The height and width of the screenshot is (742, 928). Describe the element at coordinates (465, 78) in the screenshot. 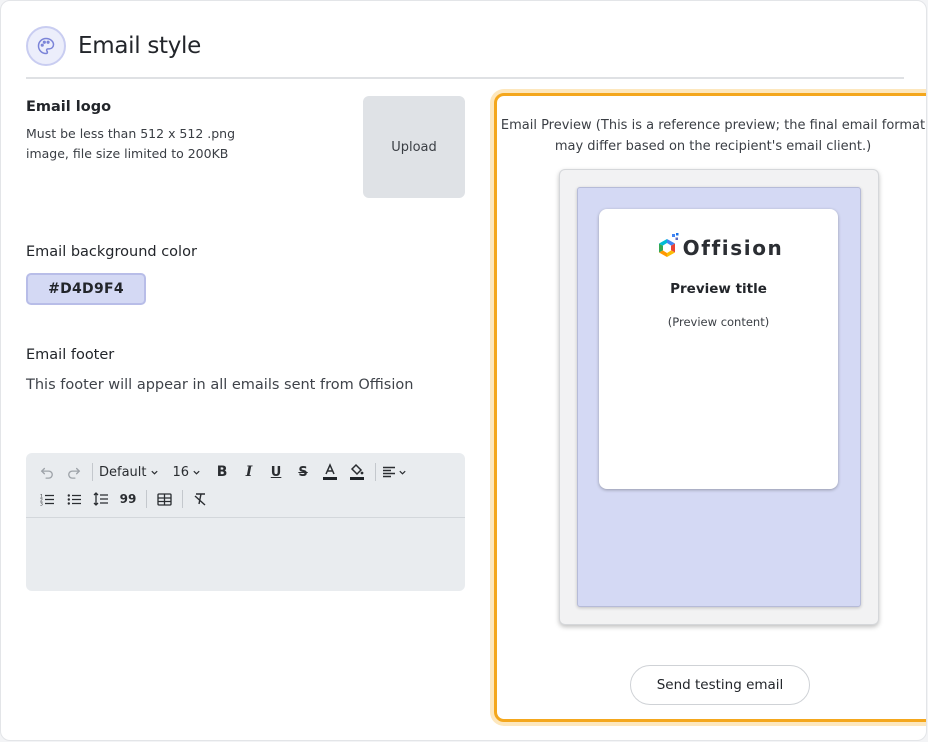

I see `header-divider` at that location.